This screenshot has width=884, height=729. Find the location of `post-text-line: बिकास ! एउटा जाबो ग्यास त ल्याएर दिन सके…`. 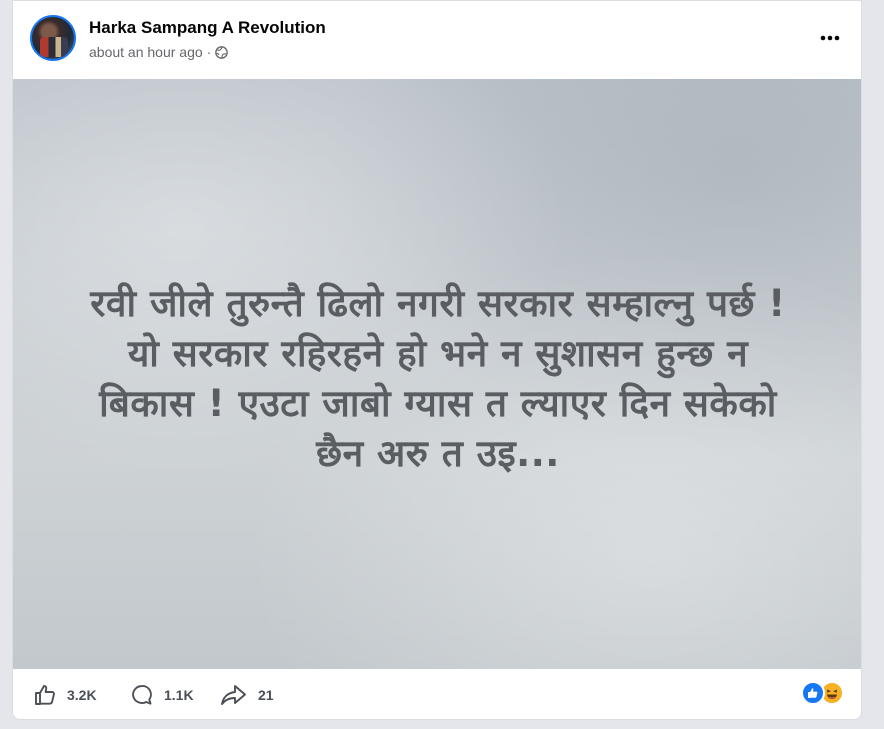

post-text-line: बिकास ! एउटा जाबो ग्यास त ल्याएर दिन सके… is located at coordinates (438, 403).